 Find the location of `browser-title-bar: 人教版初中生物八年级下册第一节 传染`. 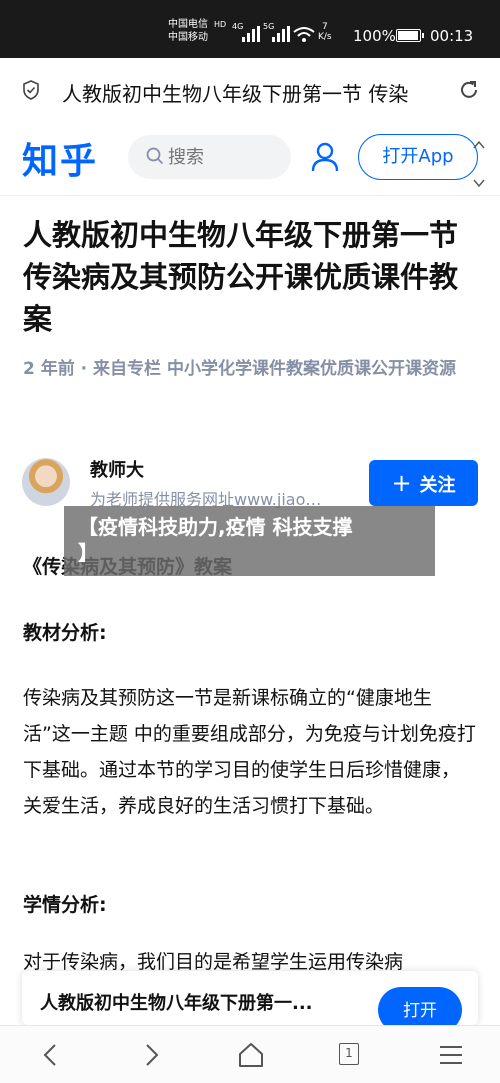

browser-title-bar: 人教版初中生物八年级下册第一节 传染 is located at coordinates (250, 91).